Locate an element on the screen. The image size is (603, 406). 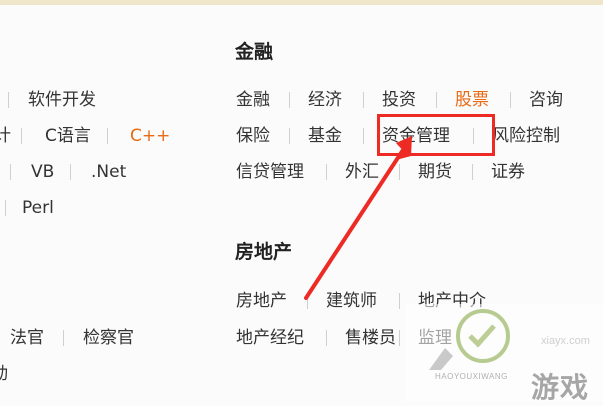
link-dotnet: .Net is located at coordinates (108, 172).